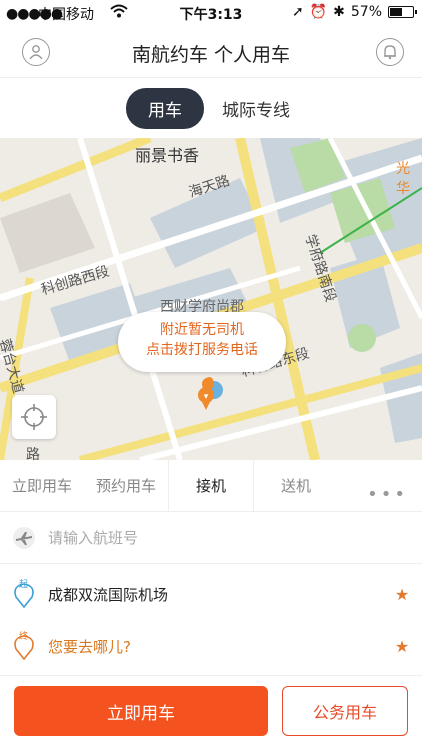 The image size is (422, 750). I want to click on page-title: 南航约车 个人用车, so click(211, 55).